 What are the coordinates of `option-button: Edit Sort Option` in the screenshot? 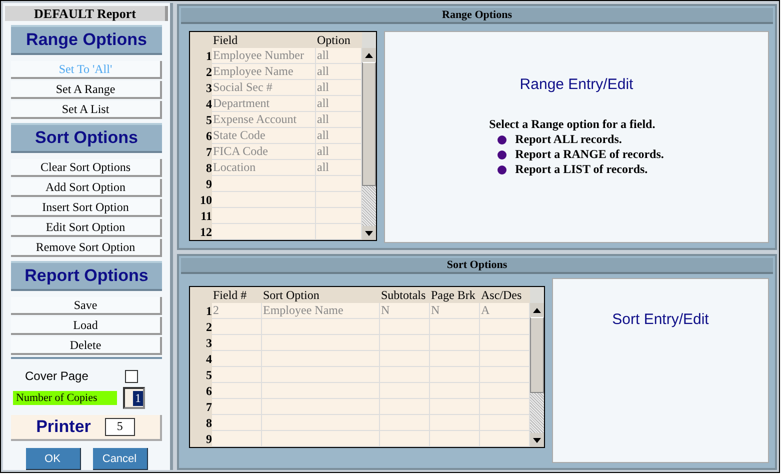 It's located at (86, 228).